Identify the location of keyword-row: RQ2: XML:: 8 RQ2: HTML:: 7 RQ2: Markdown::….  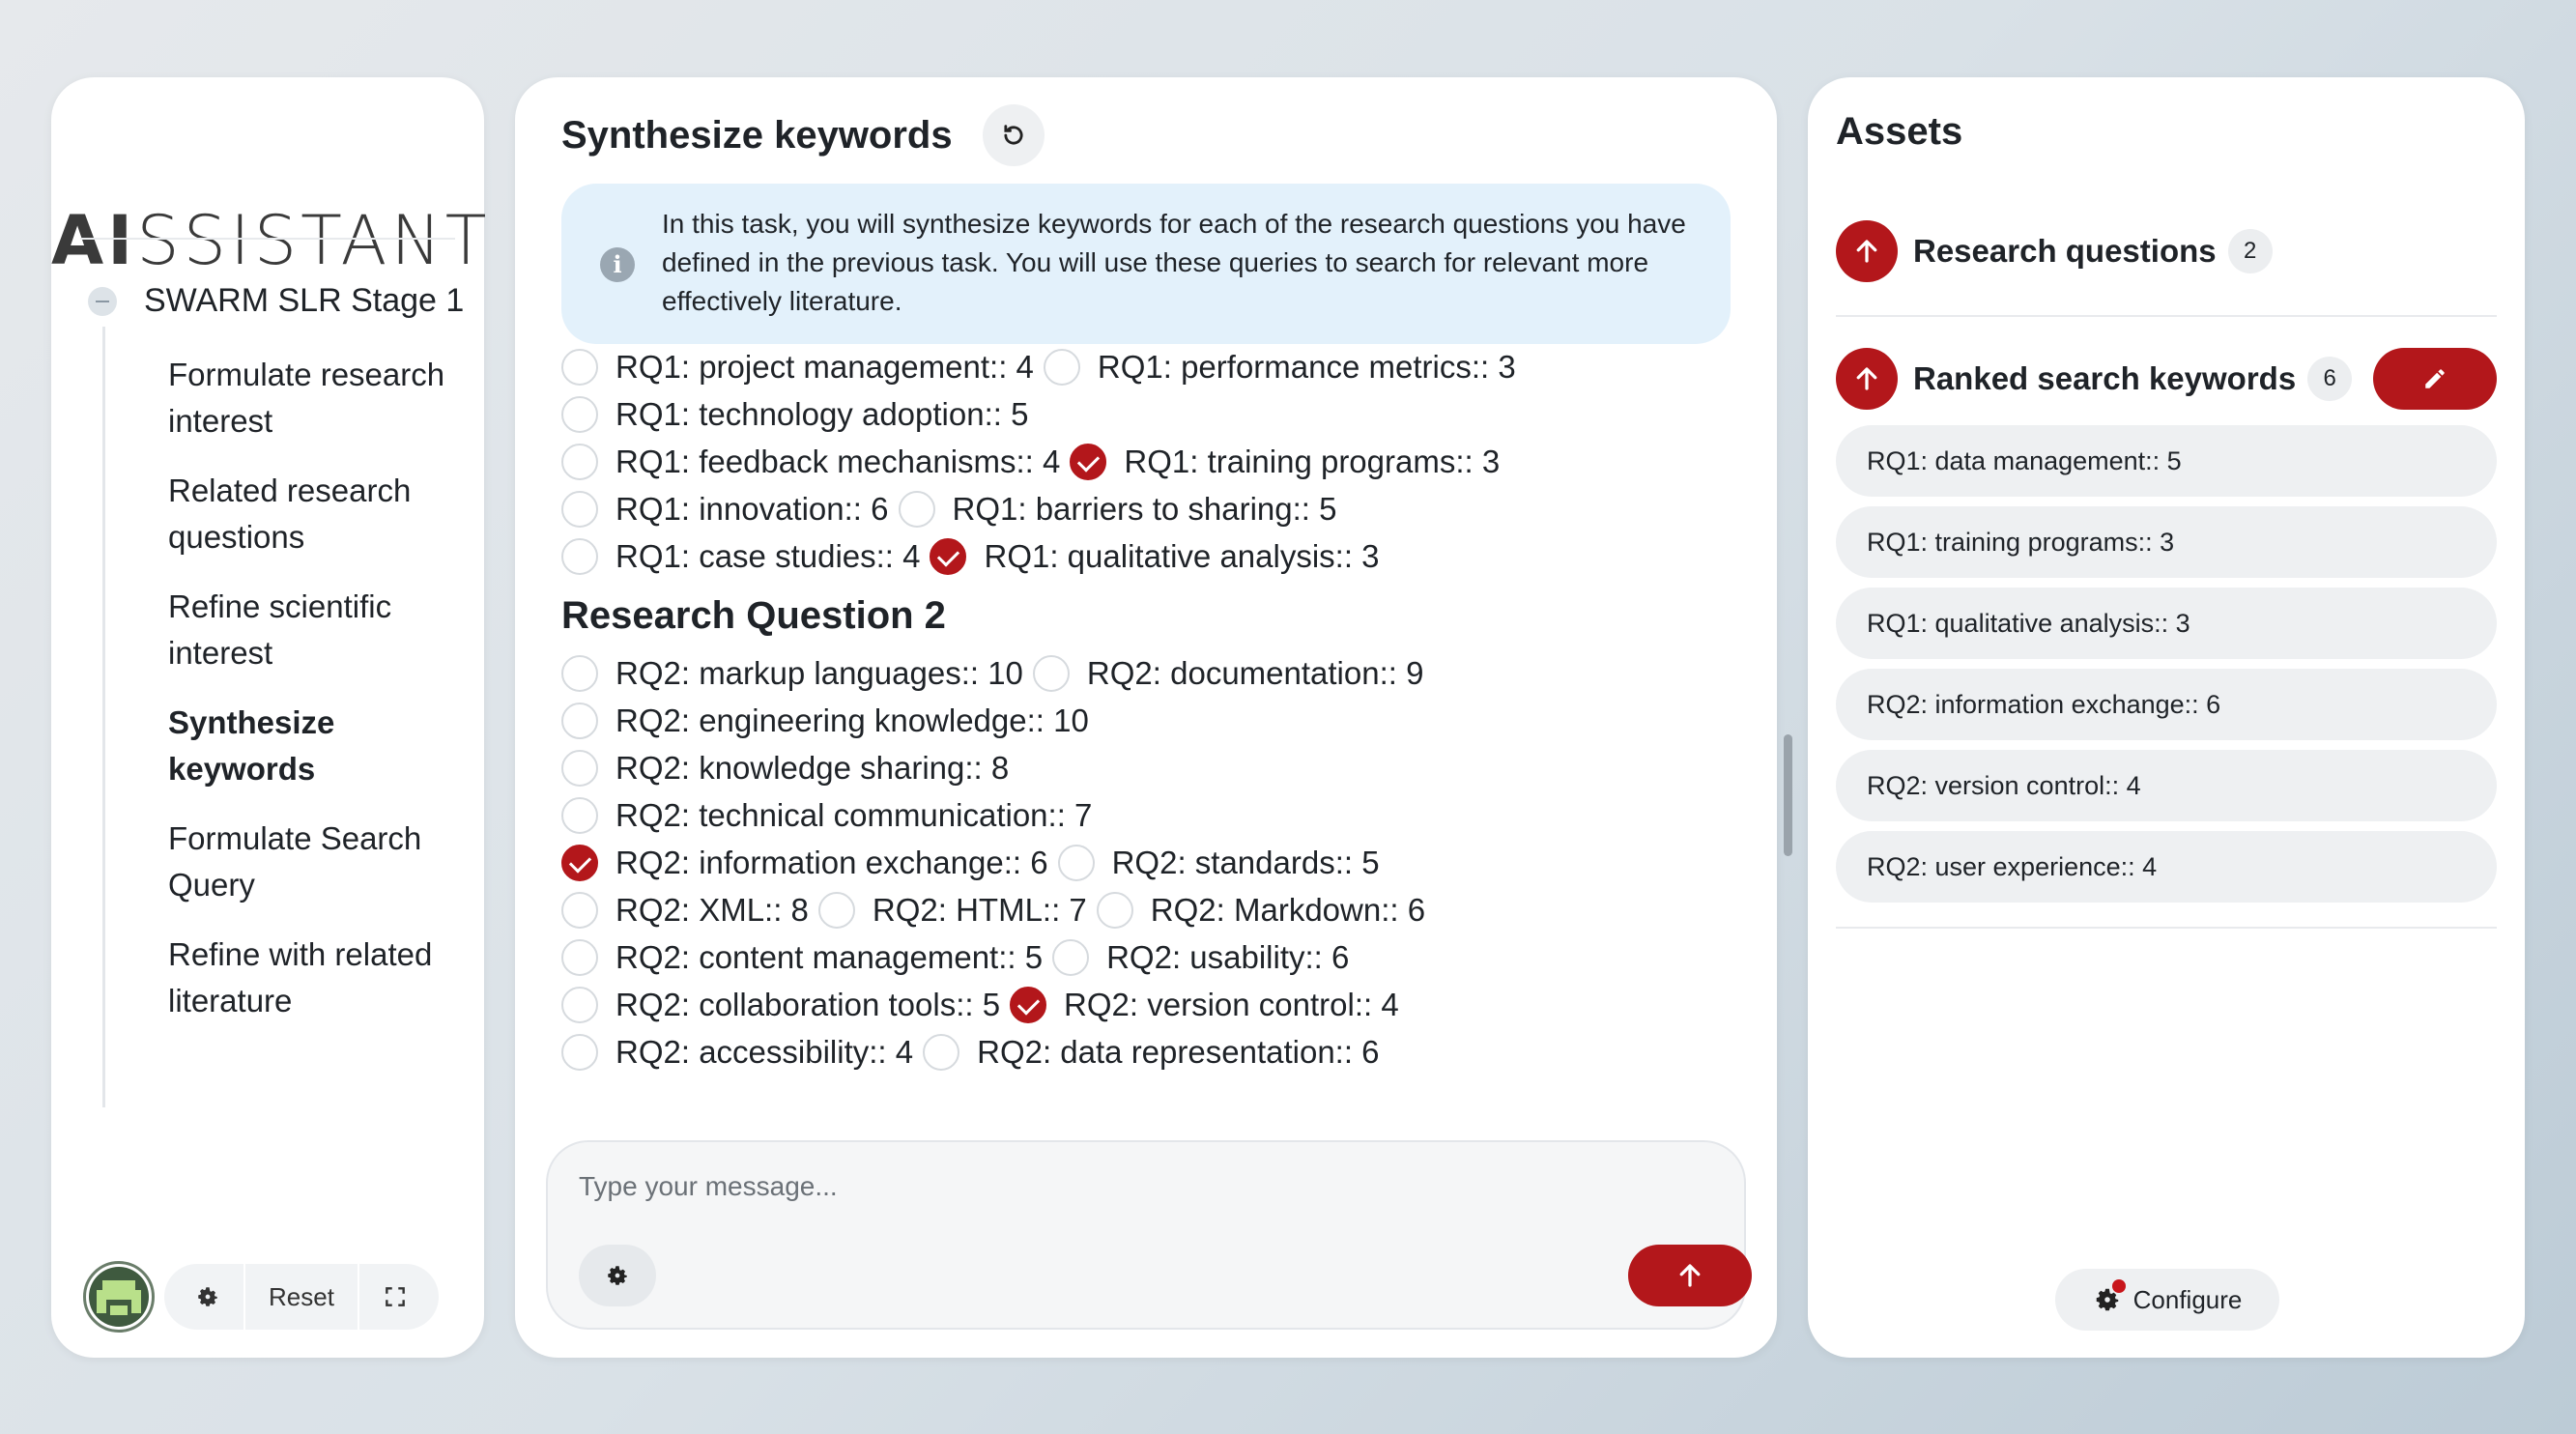
(1141, 909).